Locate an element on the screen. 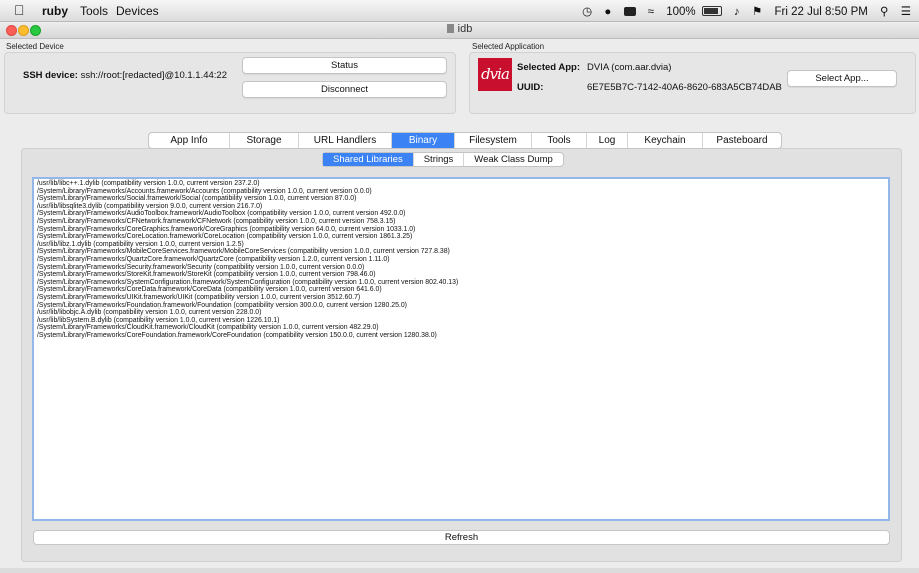  tab-storage: Storage is located at coordinates (264, 140).